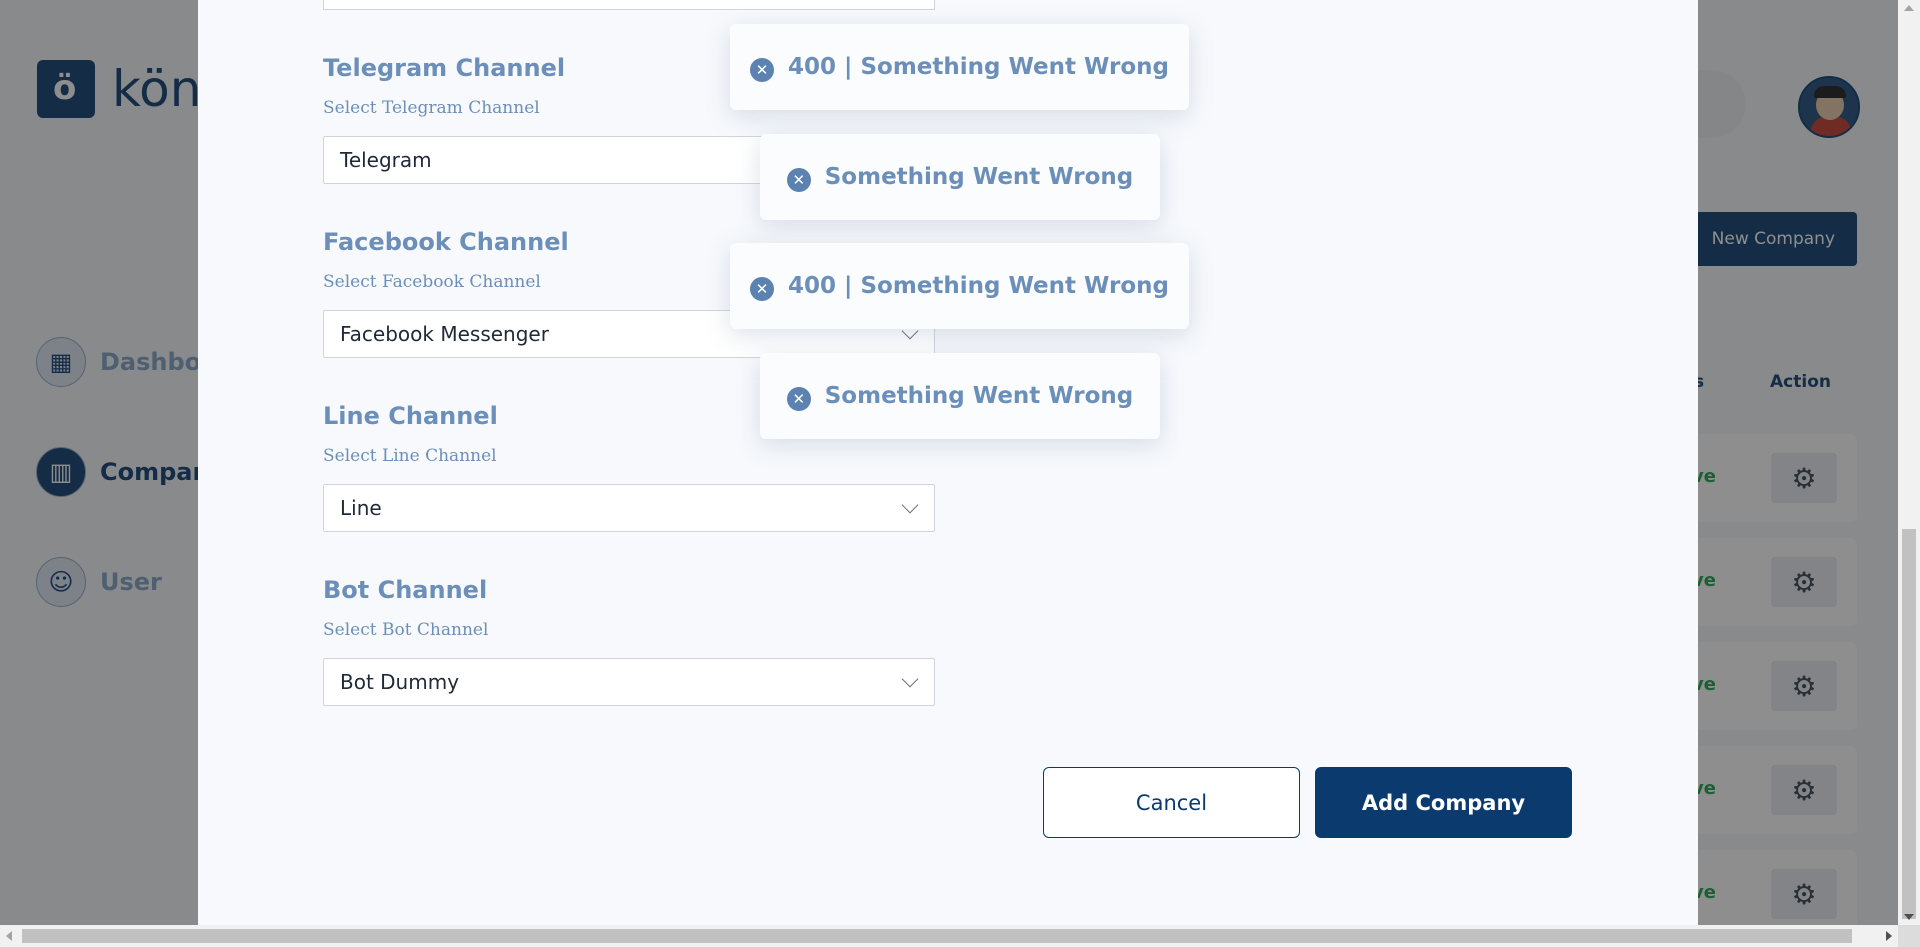 The image size is (1920, 947). What do you see at coordinates (1443, 802) in the screenshot?
I see `add-company-button: Add Company` at bounding box center [1443, 802].